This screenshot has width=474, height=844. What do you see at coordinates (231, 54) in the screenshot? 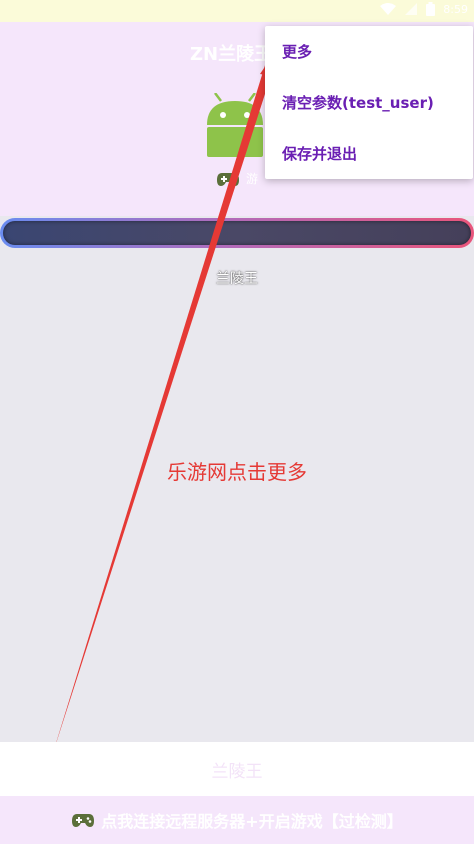
I see `app-title: ZN兰陵王` at bounding box center [231, 54].